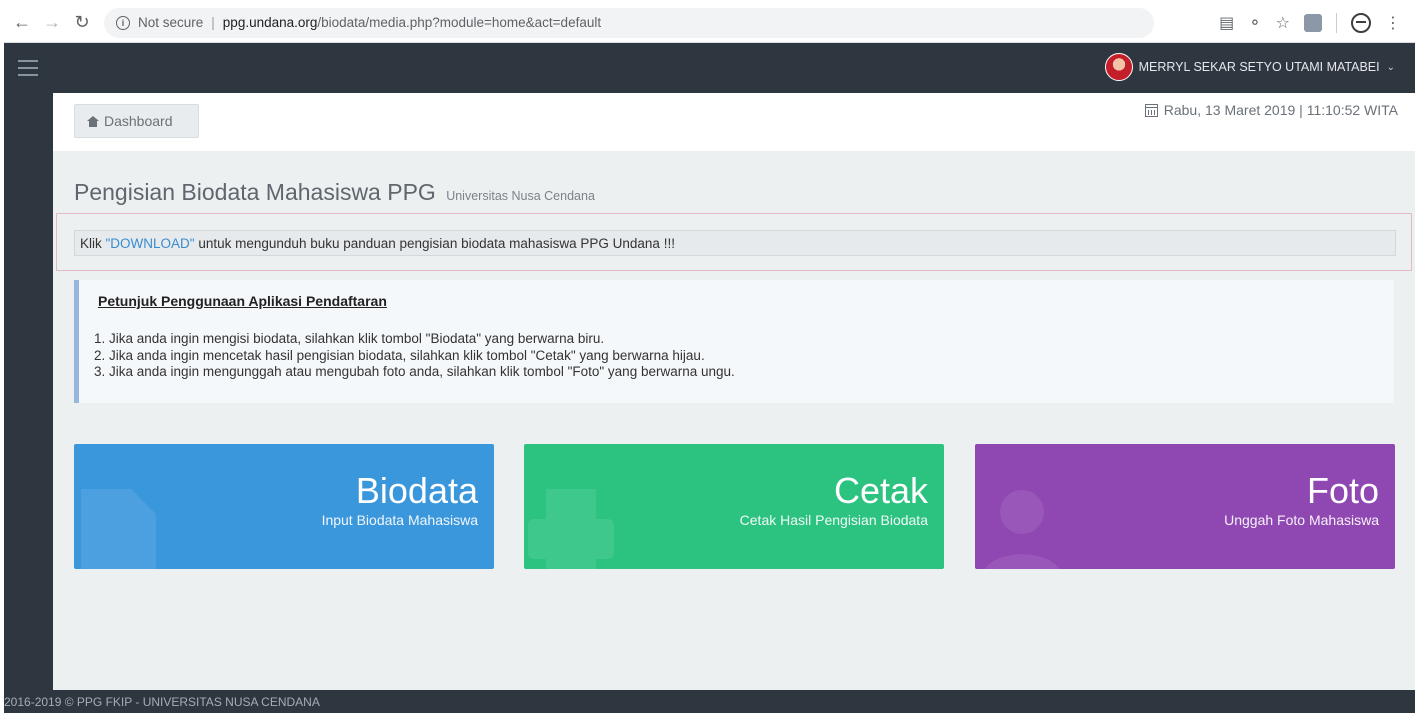 This screenshot has width=1419, height=716. I want to click on tile-title: Foto, so click(1342, 490).